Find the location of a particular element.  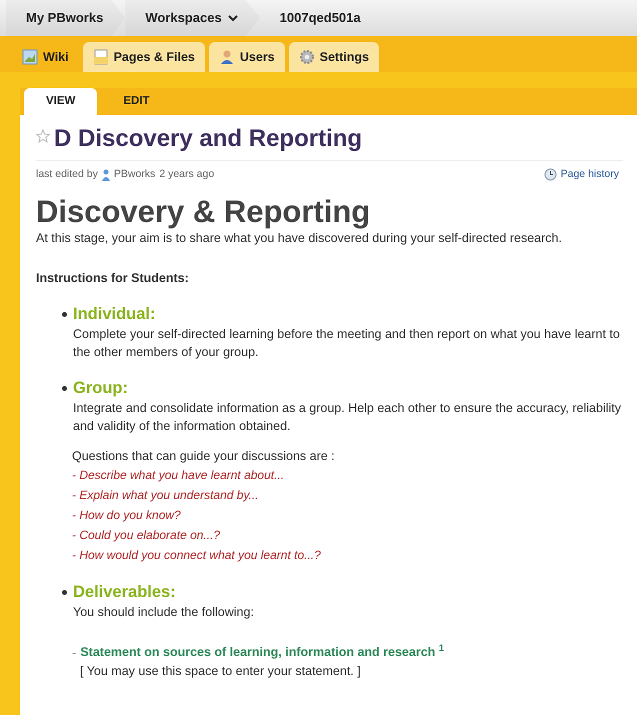

instructions-label: Instructions for Students: is located at coordinates (113, 278).